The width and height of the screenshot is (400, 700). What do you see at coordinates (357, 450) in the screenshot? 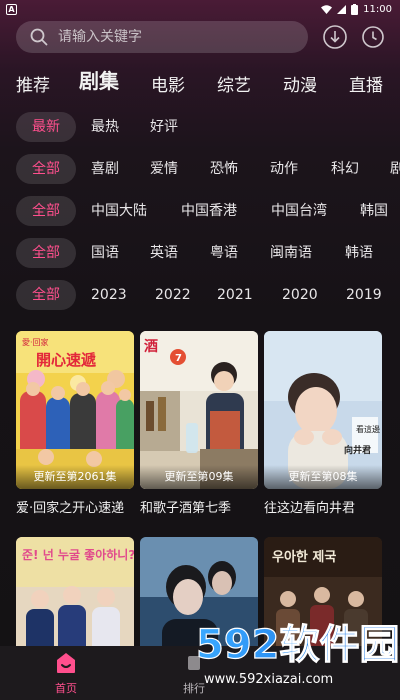
I see `poster-title-text: 向井君` at bounding box center [357, 450].